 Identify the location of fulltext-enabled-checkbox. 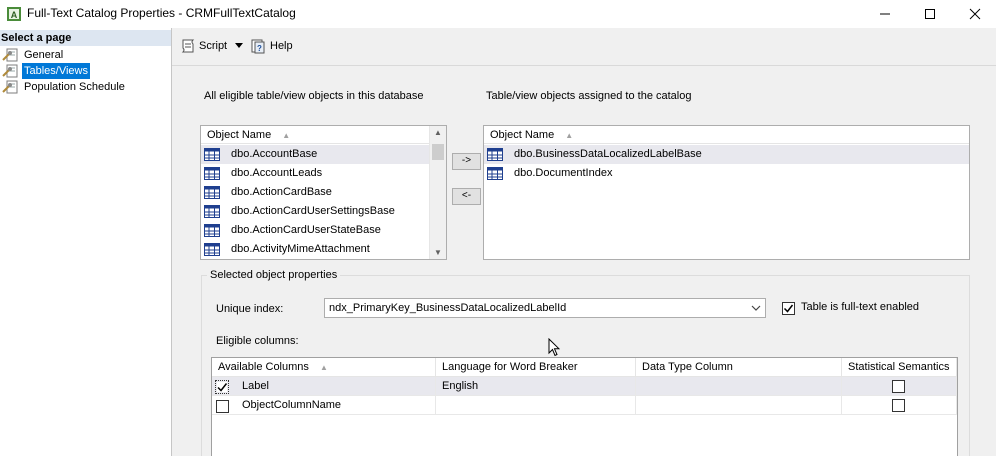
(788, 308).